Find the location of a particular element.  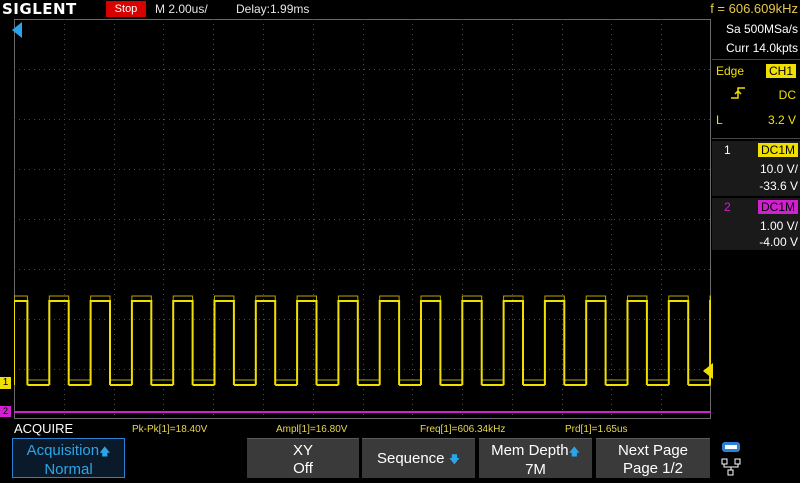

channel-2-scale: 1.00 V/ is located at coordinates (778, 226).